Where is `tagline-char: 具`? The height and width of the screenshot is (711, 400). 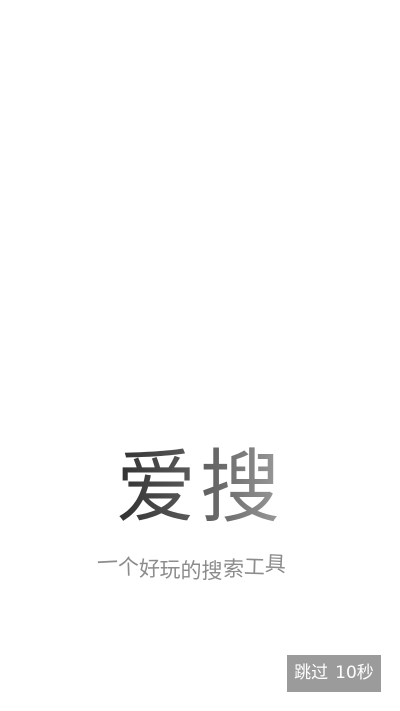
tagline-char: 具 is located at coordinates (275, 564).